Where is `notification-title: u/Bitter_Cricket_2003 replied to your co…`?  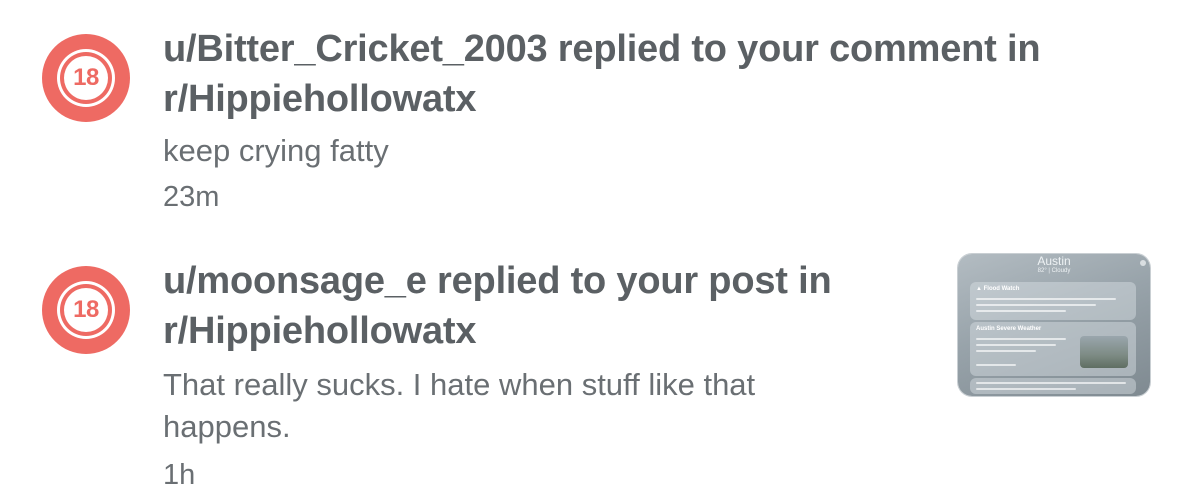 notification-title: u/Bitter_Cricket_2003 replied to your co… is located at coordinates (602, 74).